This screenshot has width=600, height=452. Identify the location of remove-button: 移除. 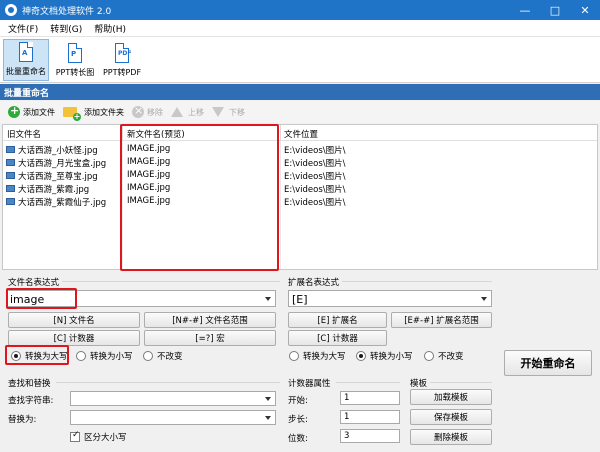
(147, 111).